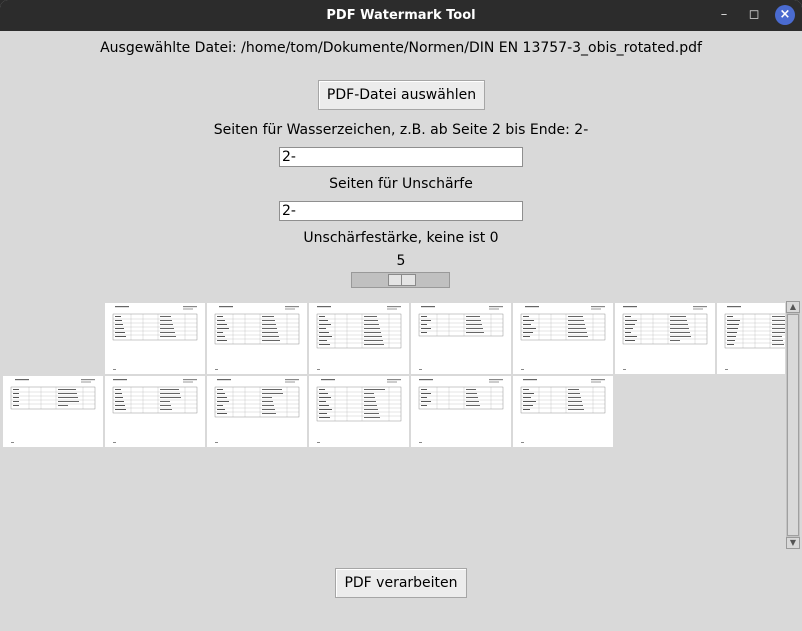 The image size is (802, 631). Describe the element at coordinates (785, 15) in the screenshot. I see `close-icon: ×` at that location.